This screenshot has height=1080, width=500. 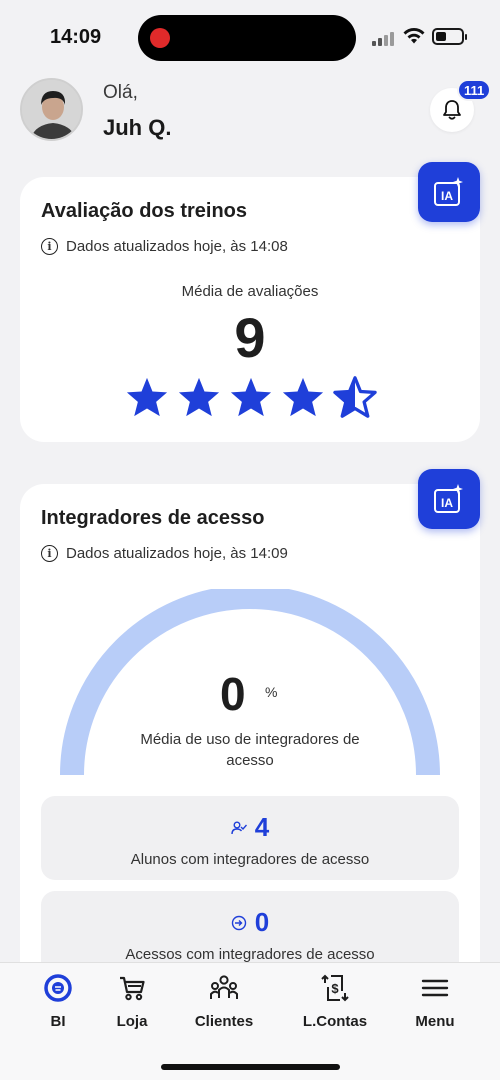 I want to click on nav-label: Menu, so click(x=435, y=1021).